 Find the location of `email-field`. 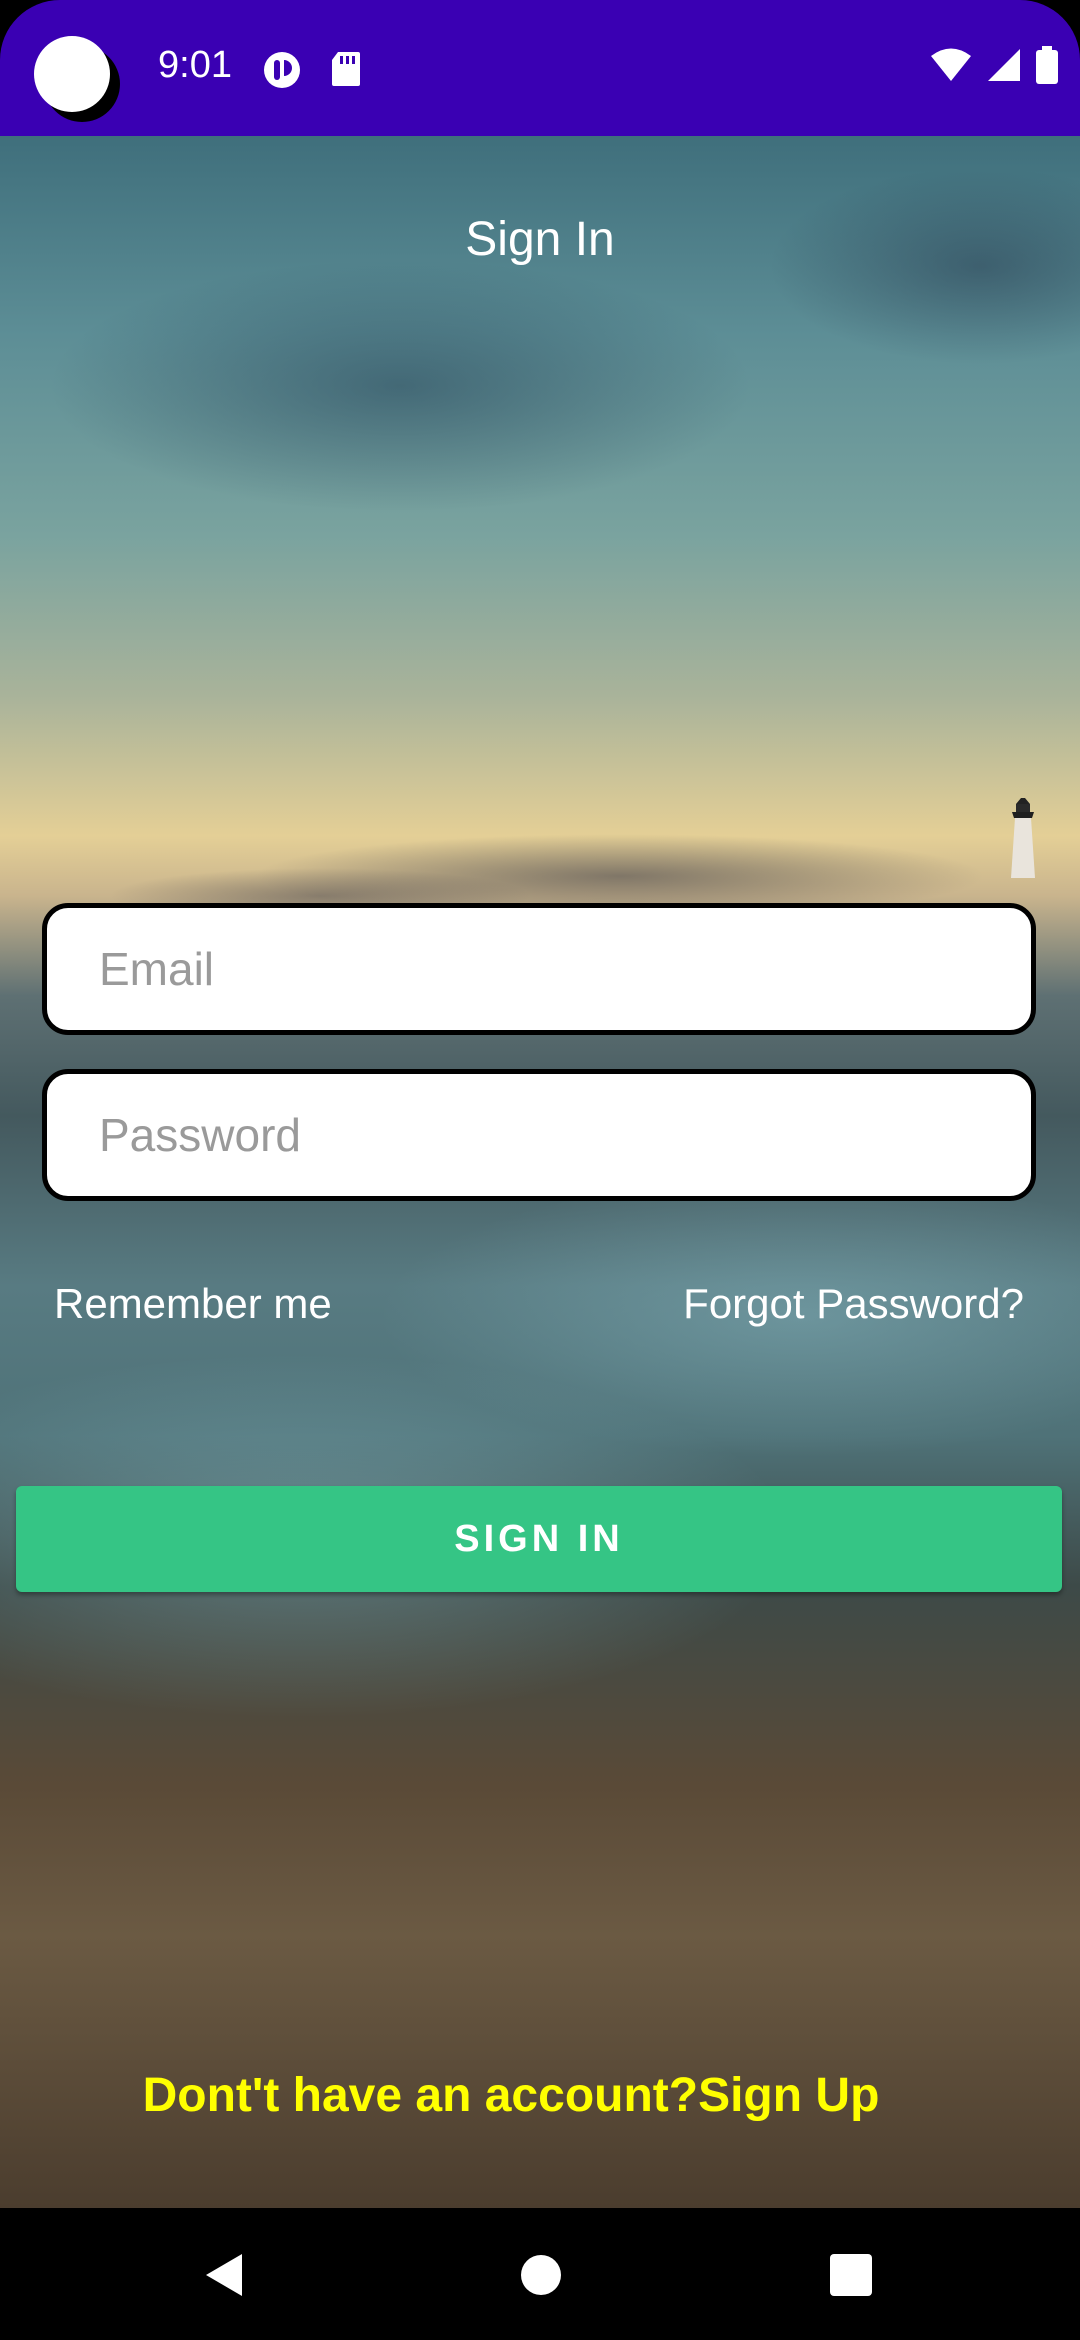

email-field is located at coordinates (539, 969).